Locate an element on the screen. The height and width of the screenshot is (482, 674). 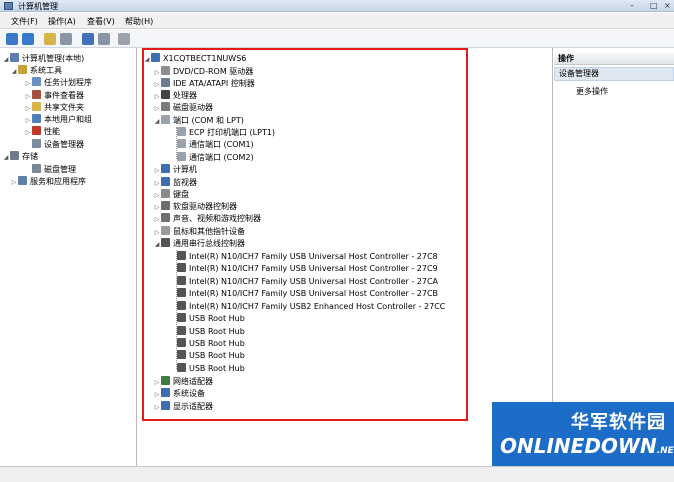
tree-item-left-5: ▷ 本地用户和组 is located at coordinates (58, 120).